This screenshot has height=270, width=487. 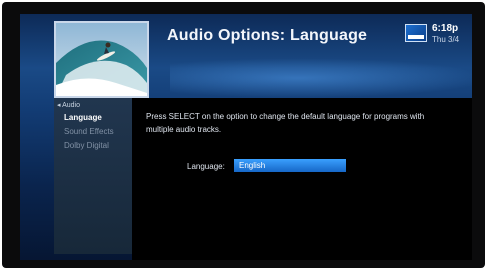 What do you see at coordinates (416, 33) in the screenshot?
I see `directv-logo-icon` at bounding box center [416, 33].